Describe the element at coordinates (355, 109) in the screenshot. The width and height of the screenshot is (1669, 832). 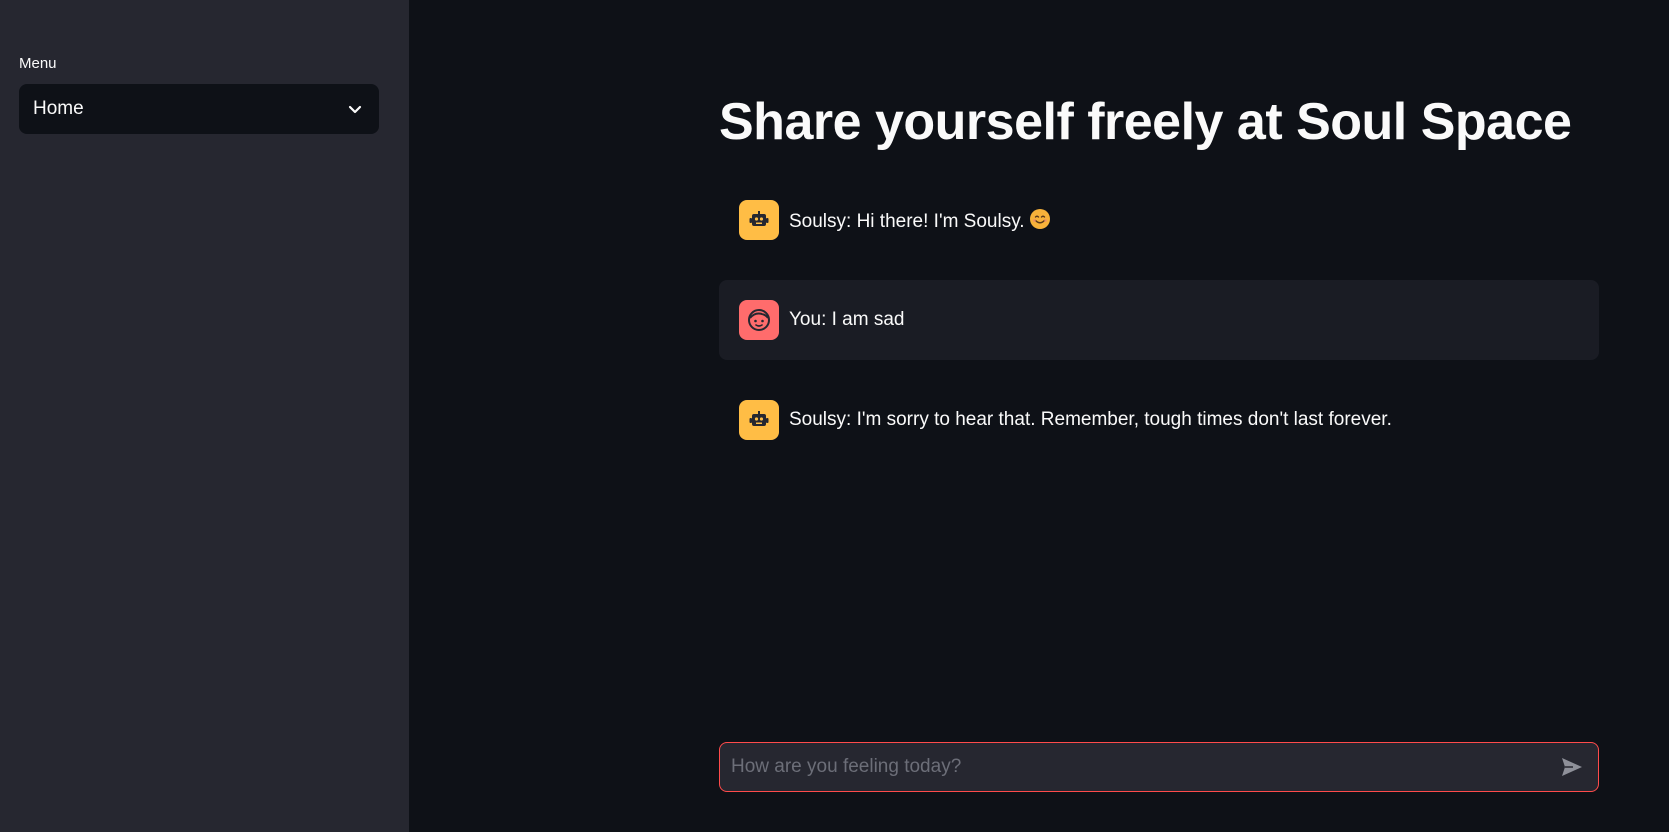
I see `chevron-down-icon` at that location.